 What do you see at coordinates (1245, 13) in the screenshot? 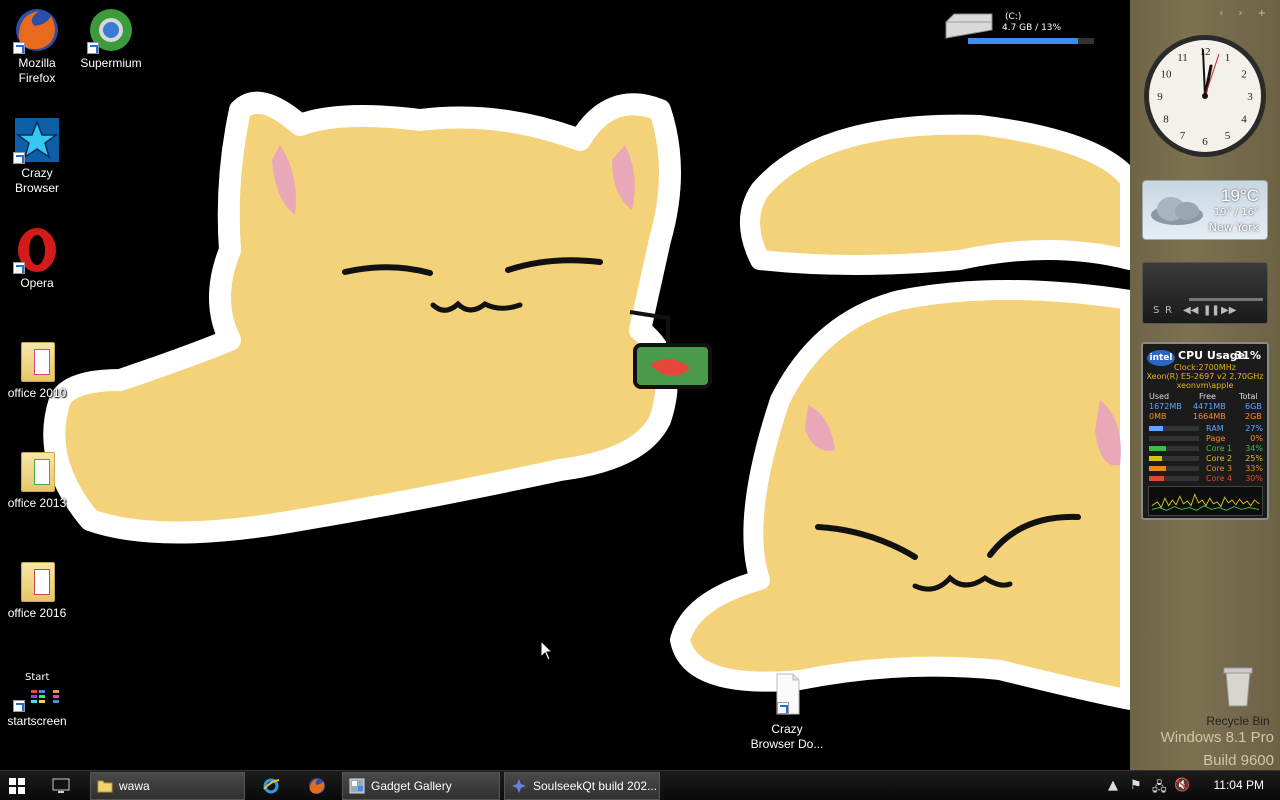
I see `sidebar-nav-arrows-icon: ‹ › +` at bounding box center [1245, 13].